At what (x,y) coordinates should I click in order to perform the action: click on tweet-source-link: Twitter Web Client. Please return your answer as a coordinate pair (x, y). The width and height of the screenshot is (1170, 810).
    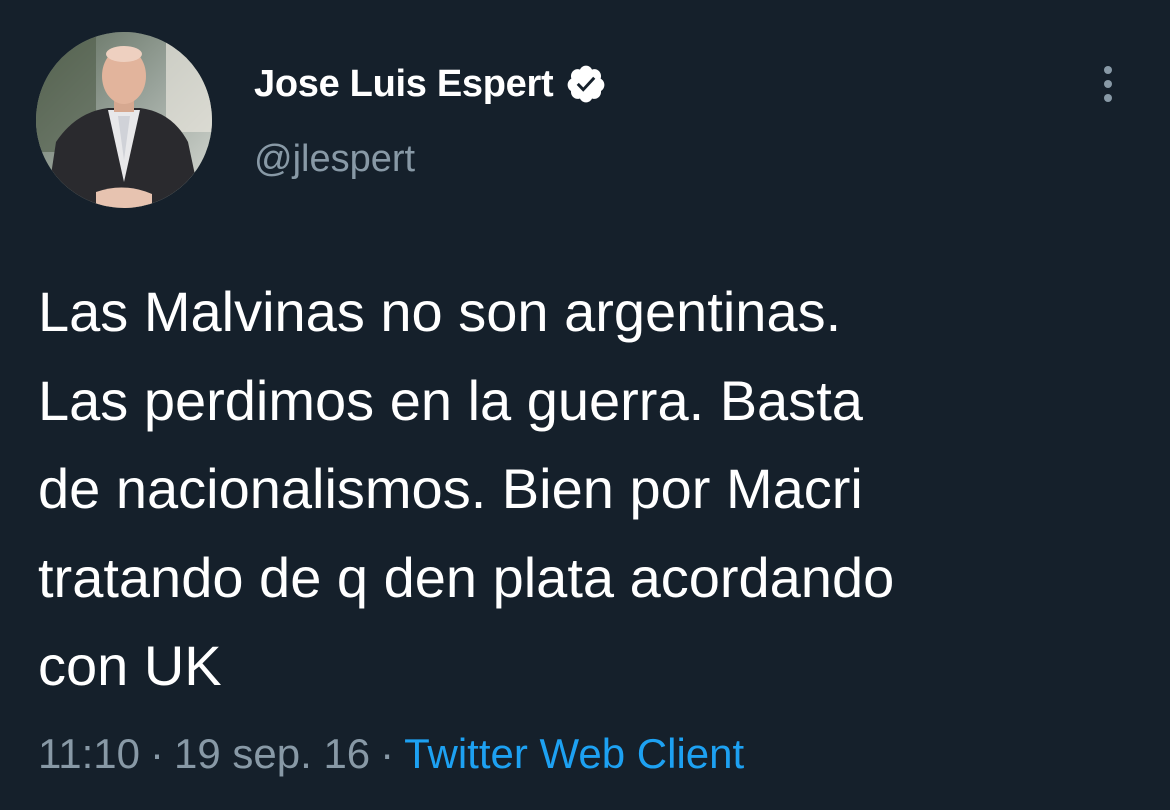
    Looking at the image, I should click on (574, 754).